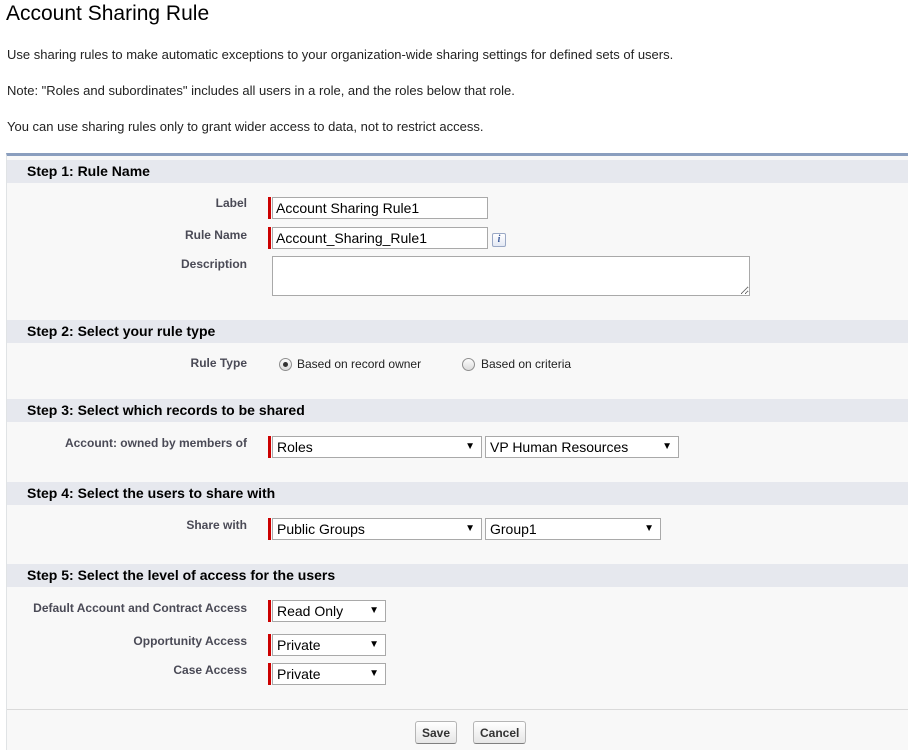 The width and height of the screenshot is (908, 750). I want to click on cancel-button: Cancel, so click(500, 732).